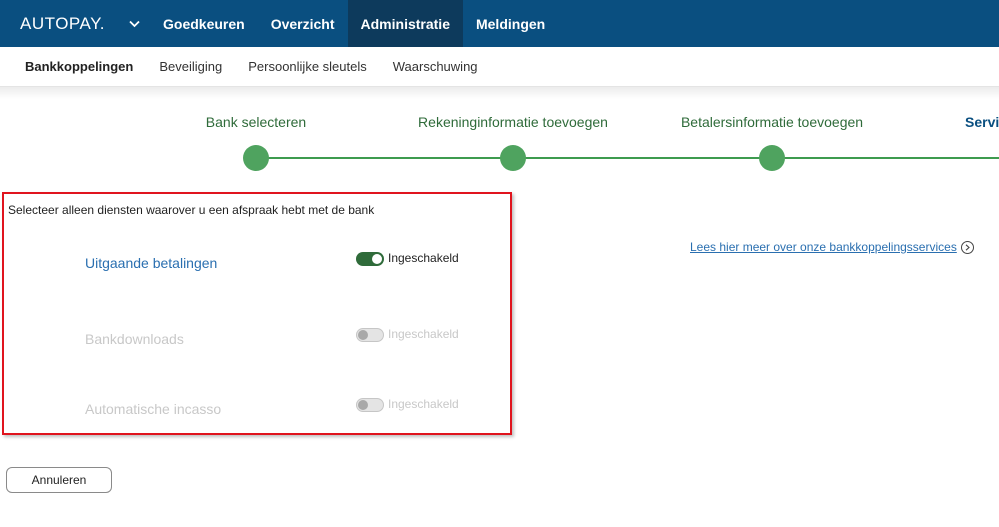  I want to click on toggle-uitgaande-betalingen, so click(370, 259).